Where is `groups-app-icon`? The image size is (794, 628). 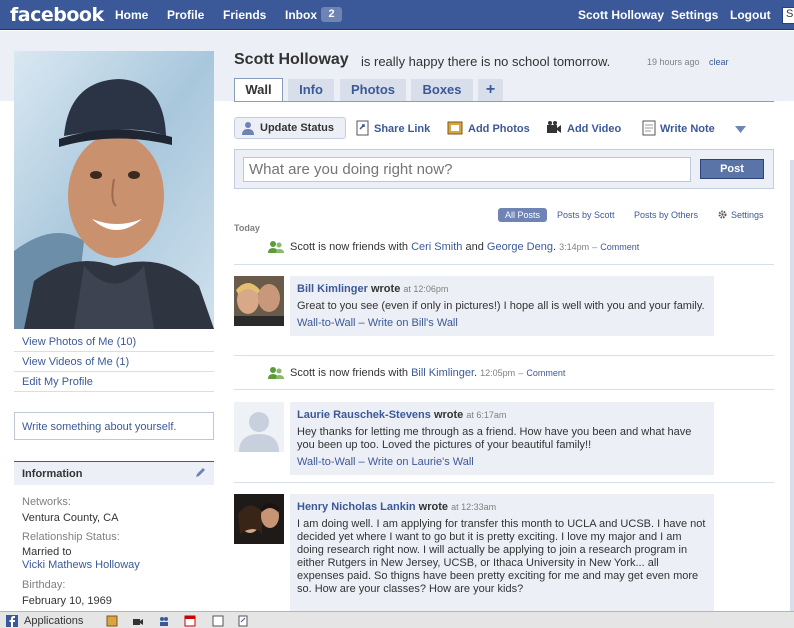
groups-app-icon is located at coordinates (164, 621).